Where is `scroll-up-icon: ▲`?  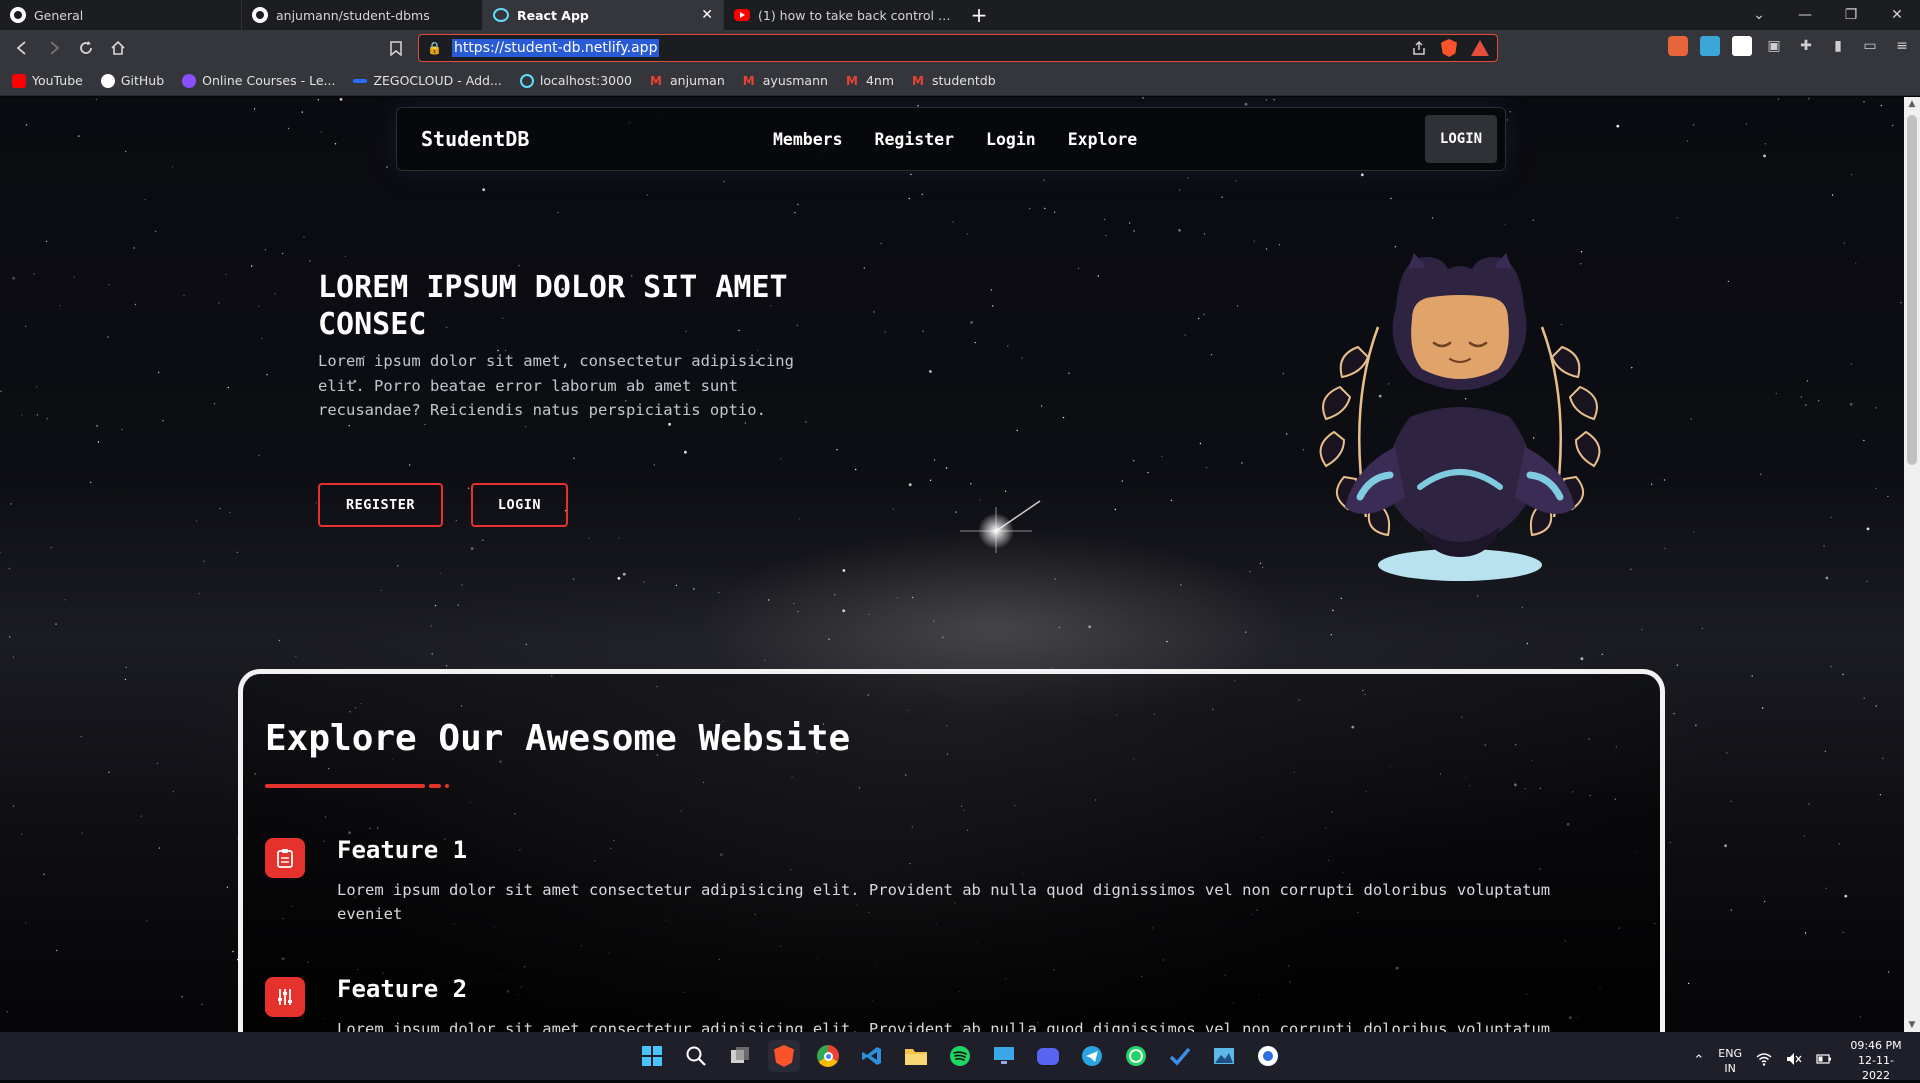 scroll-up-icon: ▲ is located at coordinates (1912, 104).